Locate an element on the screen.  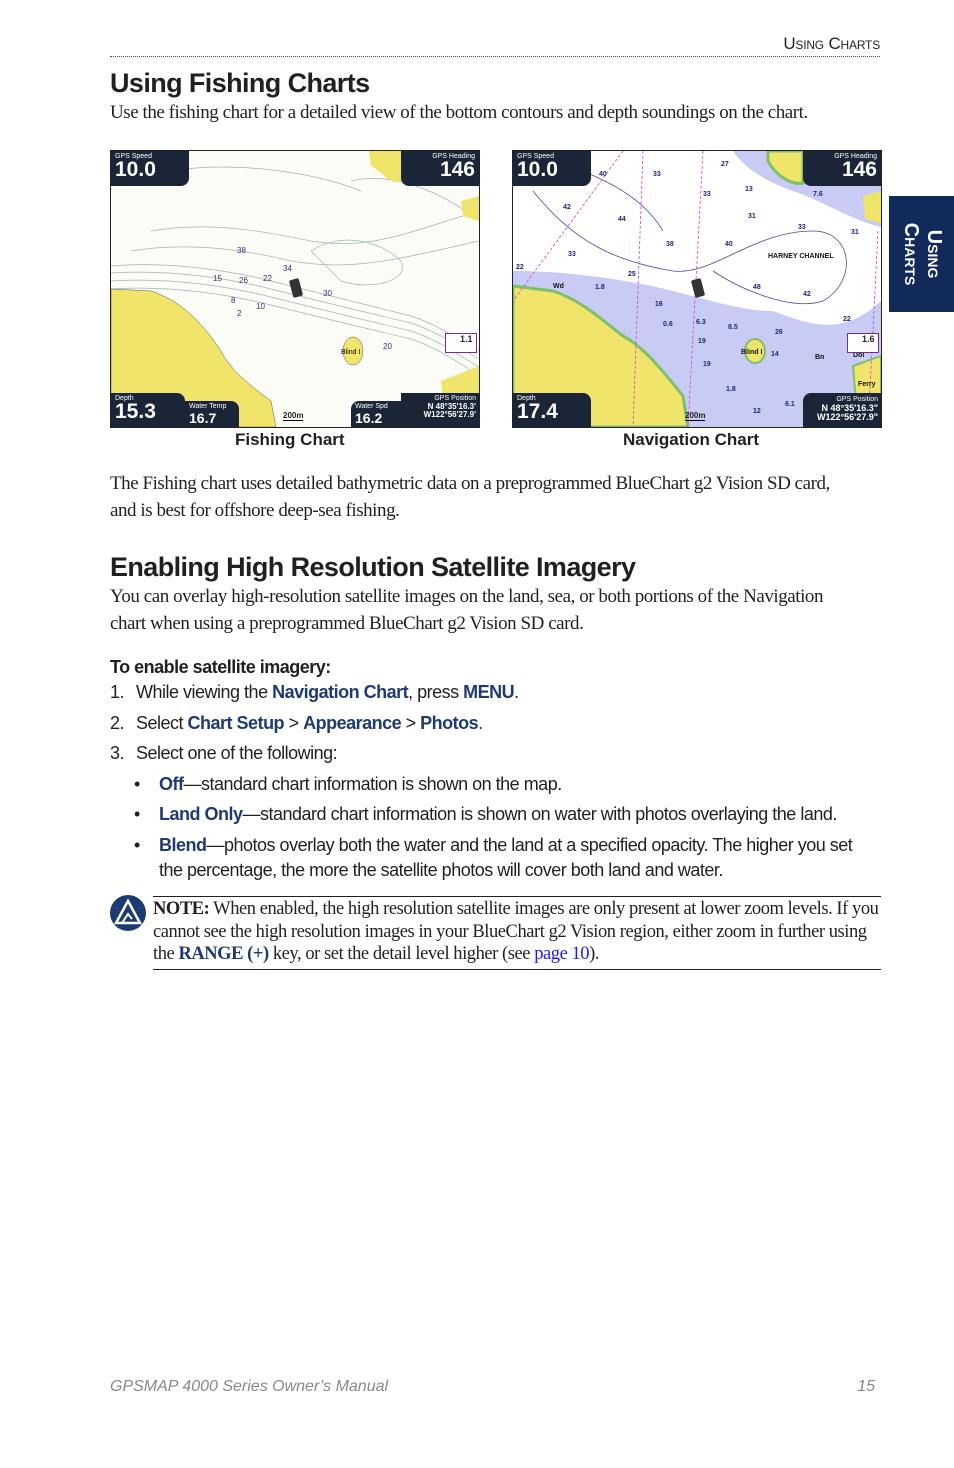
range-key: RANGE (+) is located at coordinates (223, 954).